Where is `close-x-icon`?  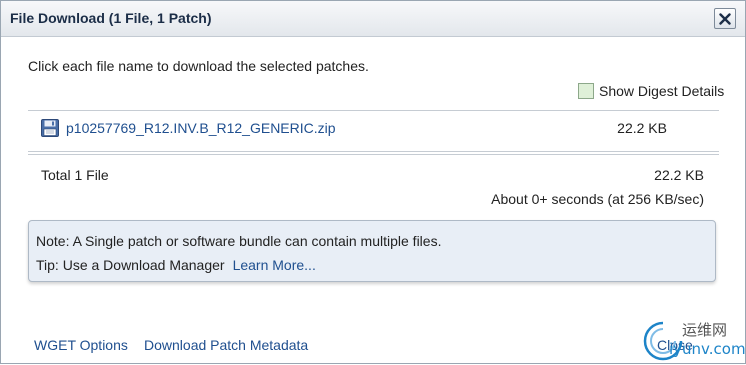
close-x-icon is located at coordinates (725, 18).